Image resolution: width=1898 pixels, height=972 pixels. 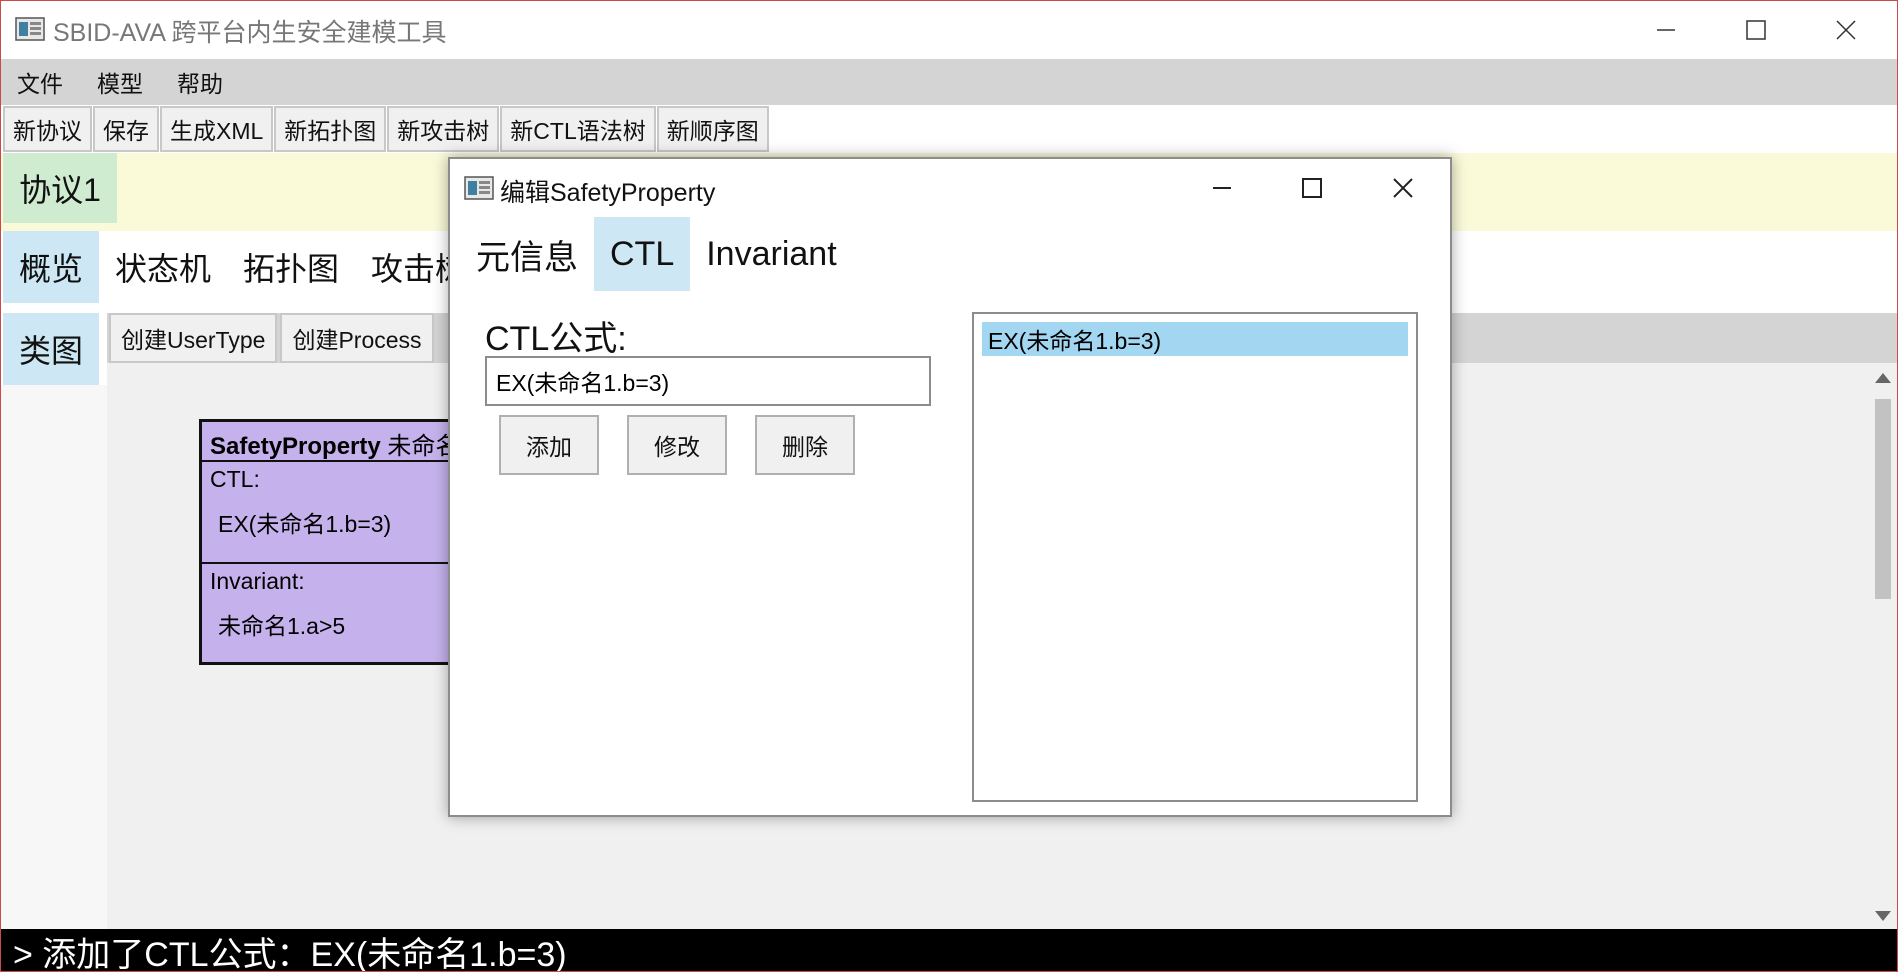 I want to click on tab-ctl: CTL, so click(x=642, y=254).